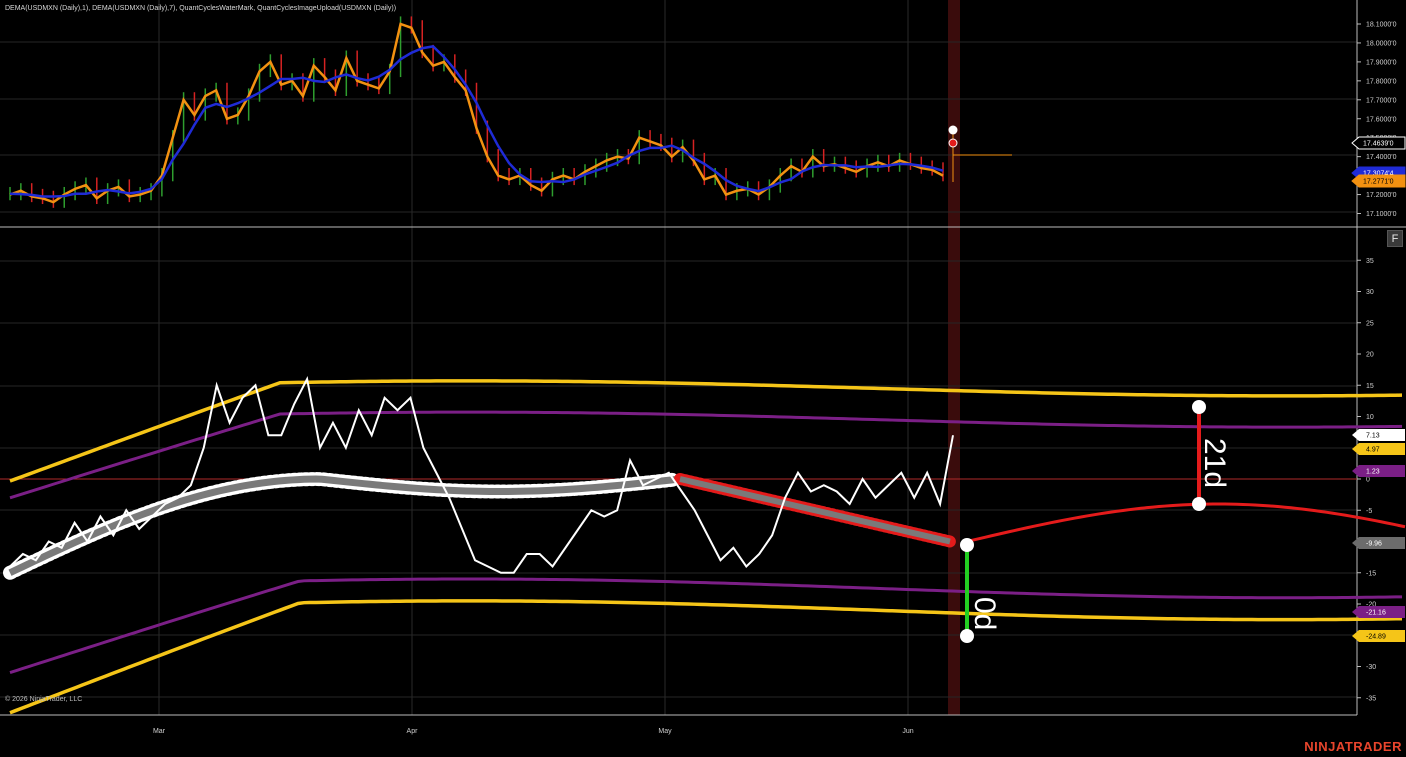 Image resolution: width=1406 pixels, height=757 pixels. I want to click on osc-tag-label: -24.89, so click(1376, 637).